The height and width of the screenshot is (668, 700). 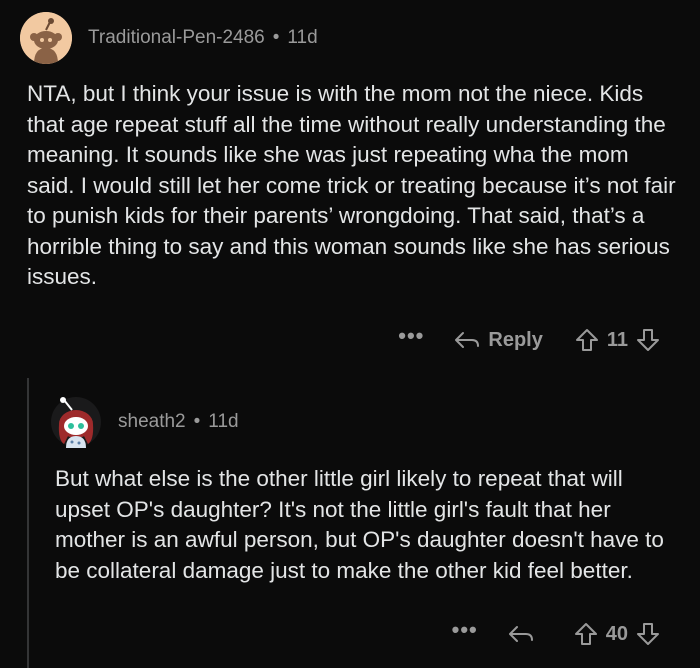 I want to click on vote-controls: 11, so click(x=617, y=340).